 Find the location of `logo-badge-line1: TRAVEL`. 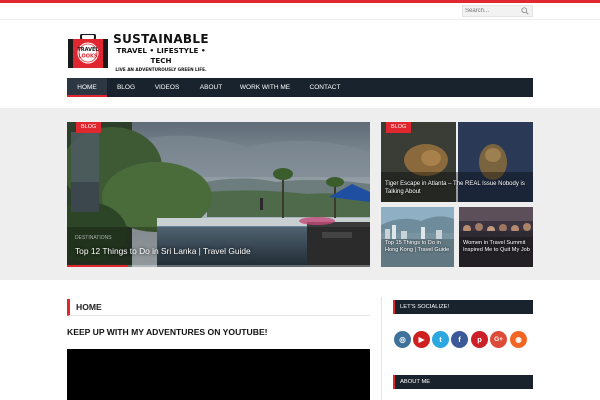

logo-badge-line1: TRAVEL is located at coordinates (88, 50).